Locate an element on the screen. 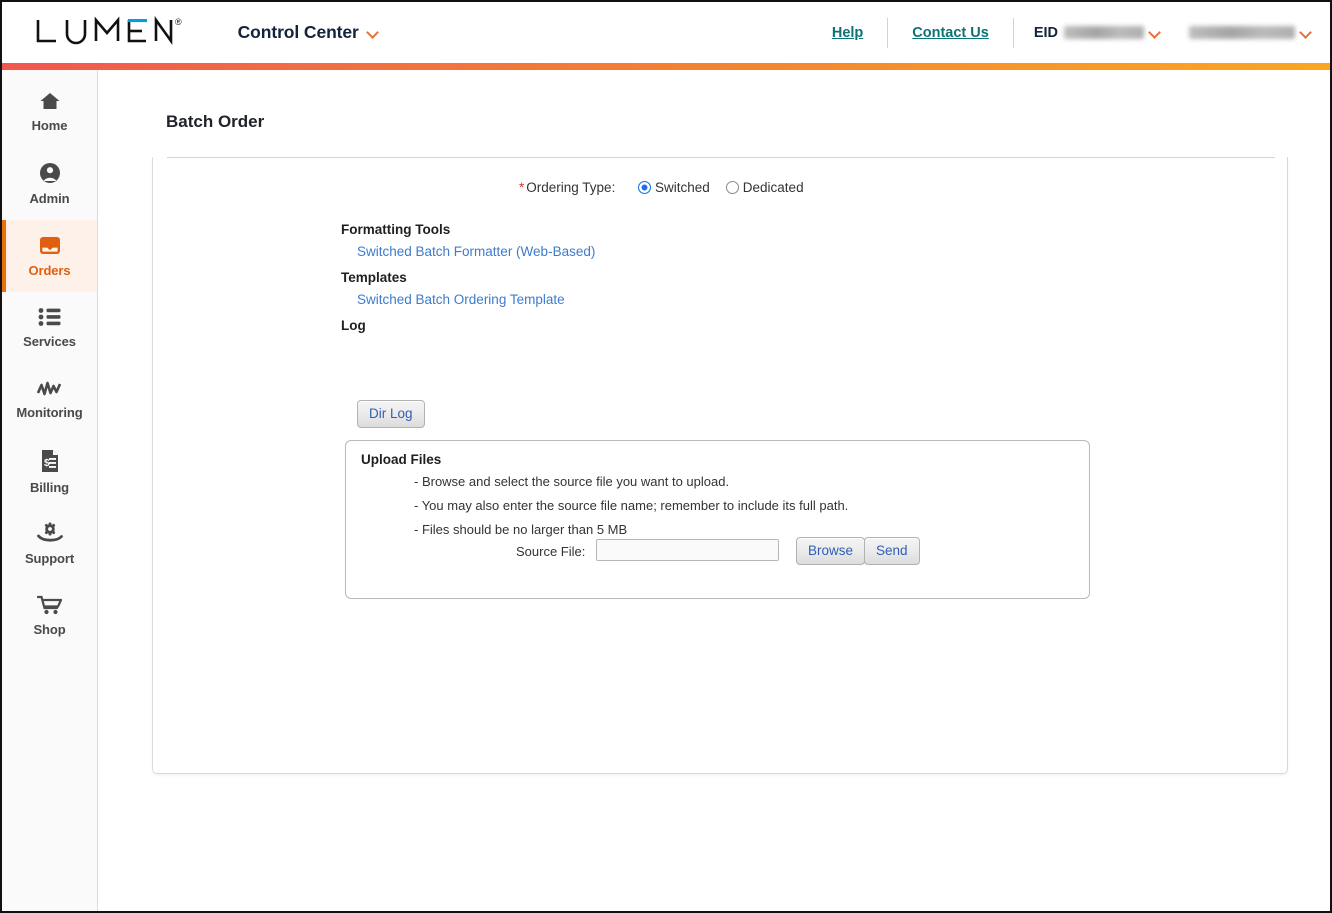 The image size is (1332, 913). upload-instruction-3: - Files should be no larger than 5 MB is located at coordinates (521, 529).